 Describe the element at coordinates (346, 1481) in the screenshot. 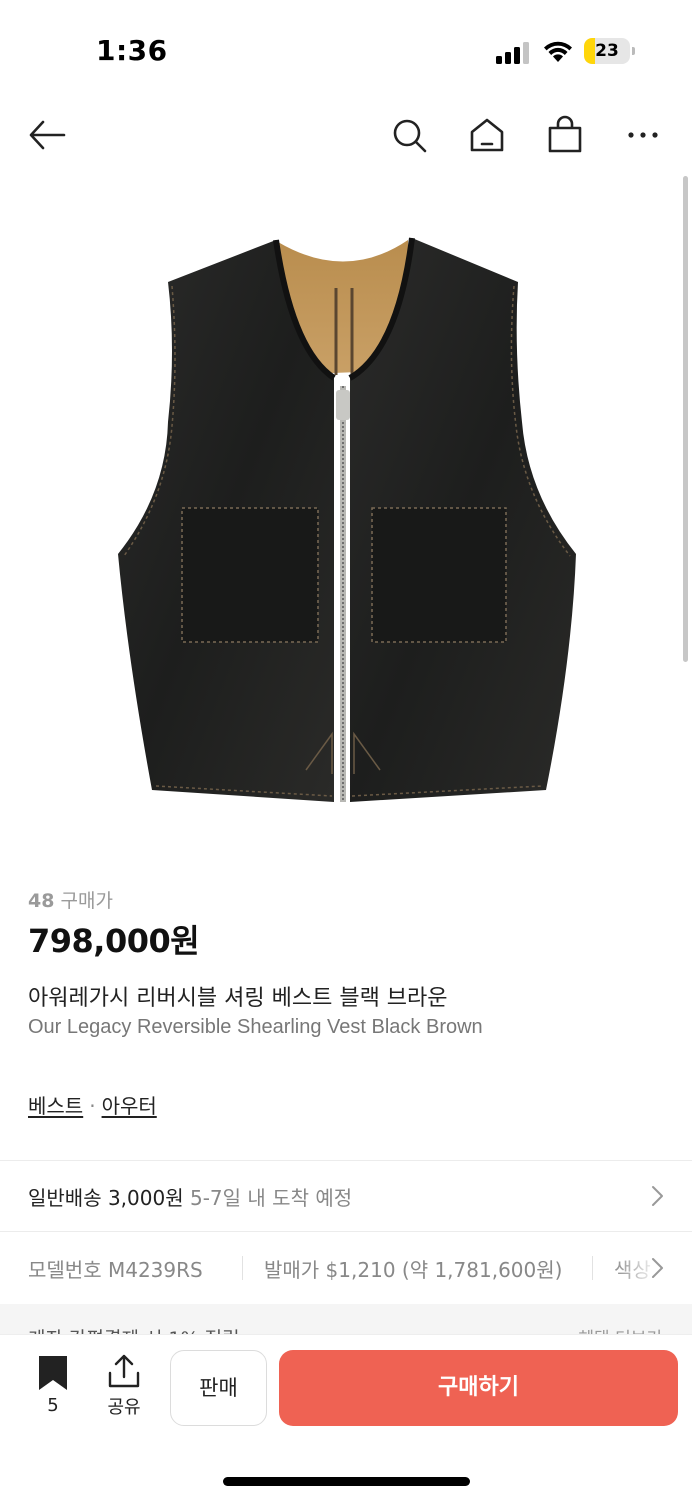

I see `home-indicator` at that location.